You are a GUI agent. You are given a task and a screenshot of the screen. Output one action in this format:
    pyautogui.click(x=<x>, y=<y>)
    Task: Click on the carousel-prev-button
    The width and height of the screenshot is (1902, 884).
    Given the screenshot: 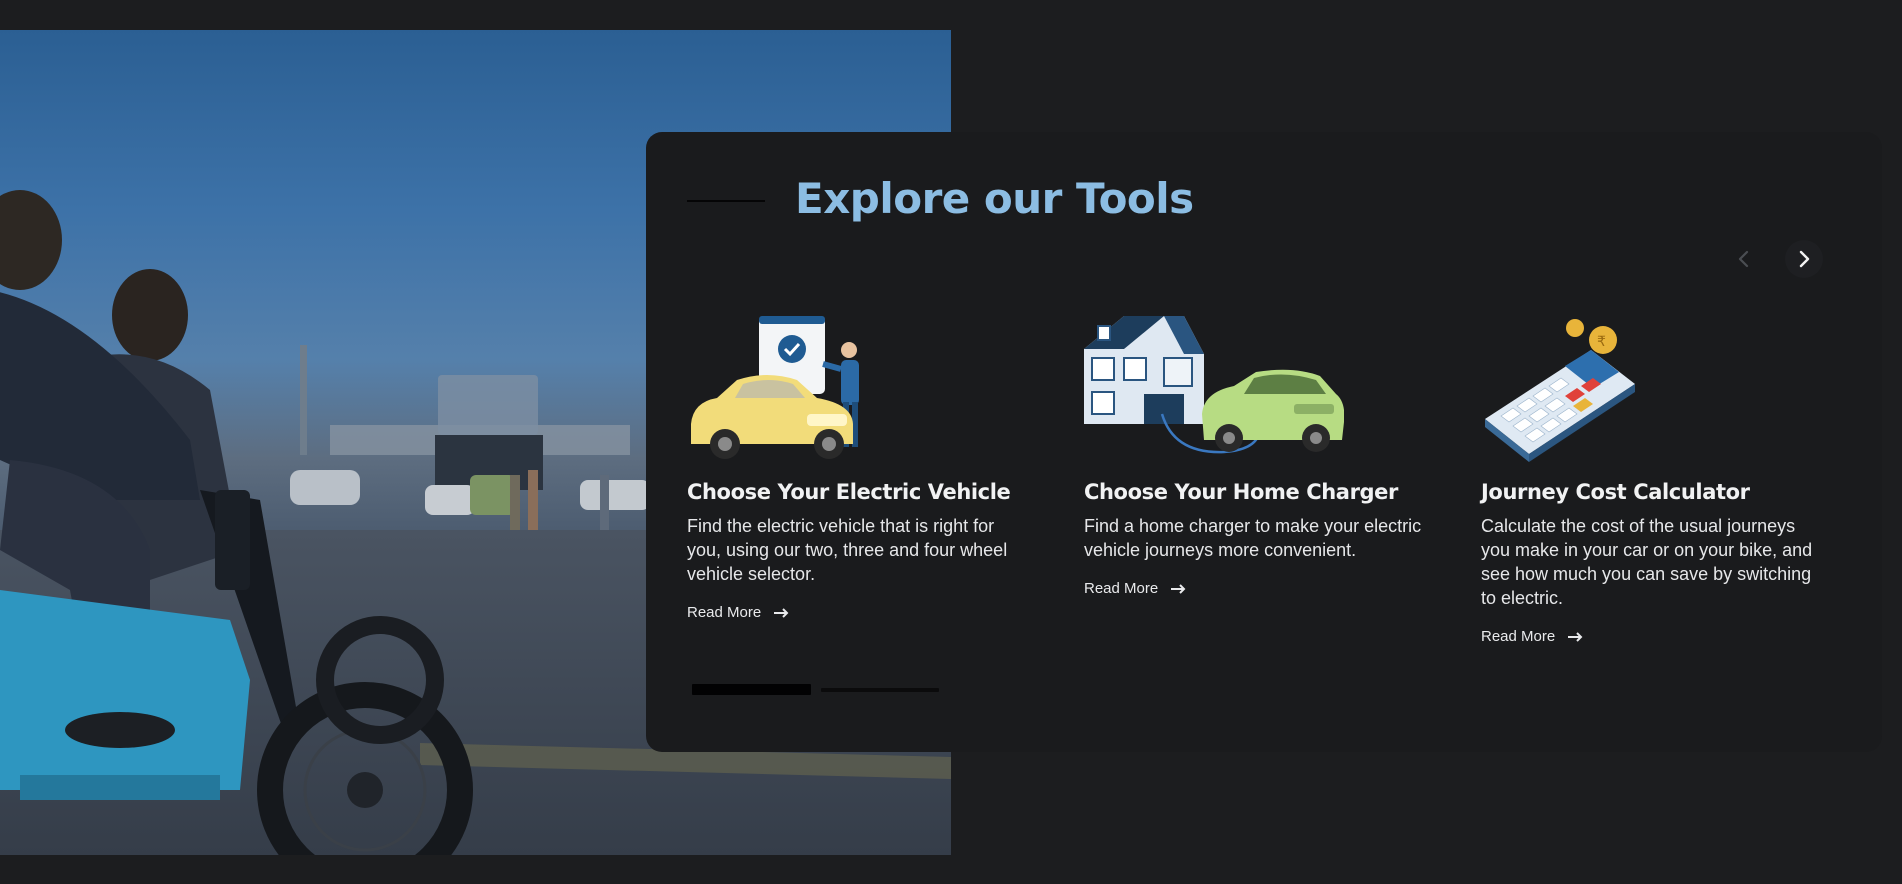 What is the action you would take?
    pyautogui.click(x=1744, y=259)
    